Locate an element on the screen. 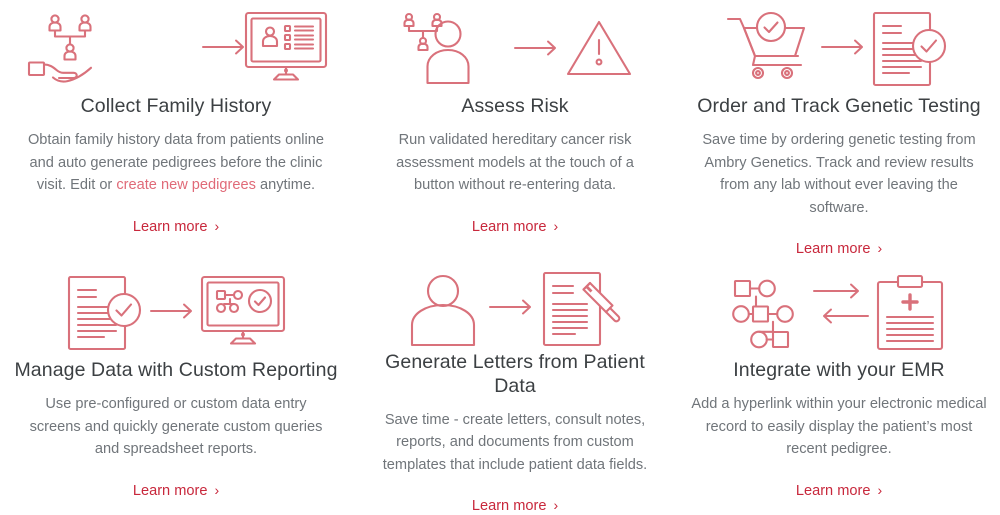 The image size is (1000, 515). card-title: Integrate with your EMR is located at coordinates (839, 370).